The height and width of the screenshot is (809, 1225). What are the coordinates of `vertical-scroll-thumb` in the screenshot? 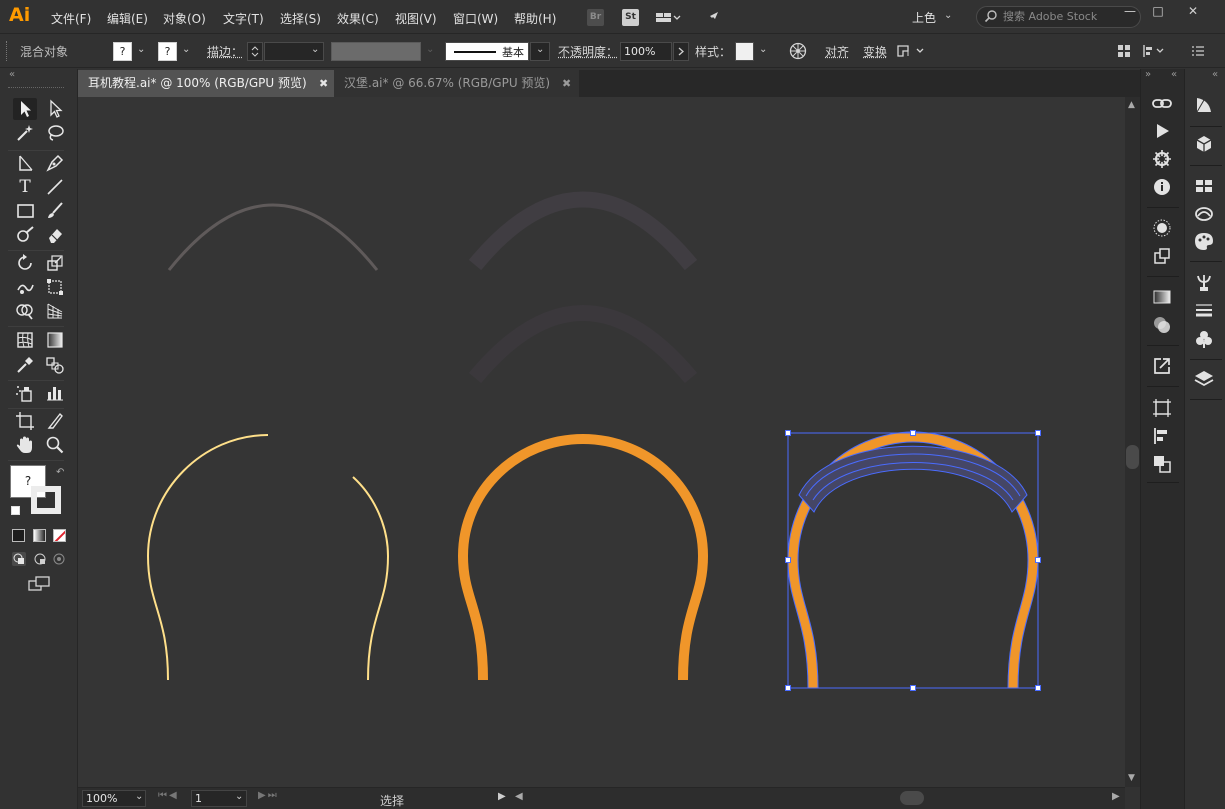 It's located at (1132, 457).